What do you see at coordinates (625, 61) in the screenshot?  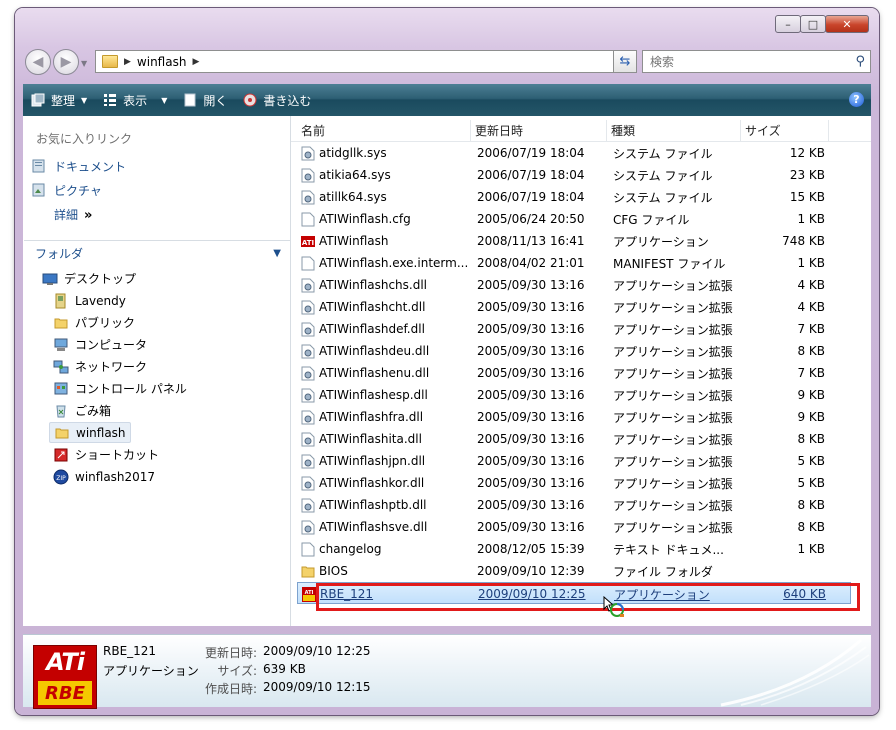 I see `refresh-button: ⇆` at bounding box center [625, 61].